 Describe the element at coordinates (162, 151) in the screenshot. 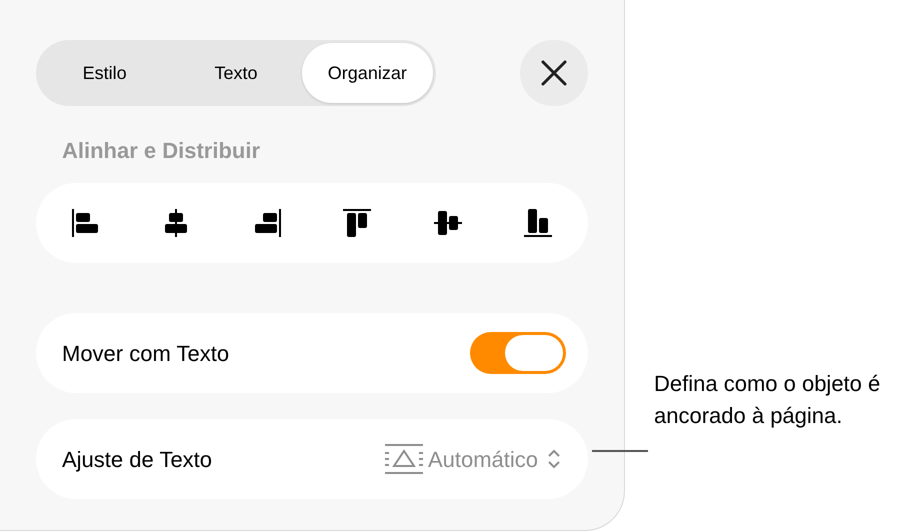

I see `section-title: Alinhar e Distribuir` at that location.